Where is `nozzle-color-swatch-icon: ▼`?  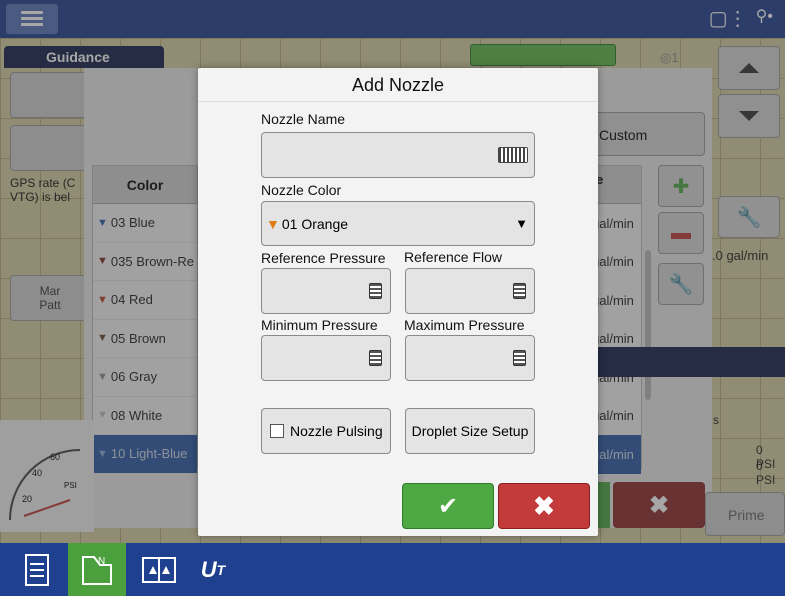
nozzle-color-swatch-icon: ▼ is located at coordinates (273, 223).